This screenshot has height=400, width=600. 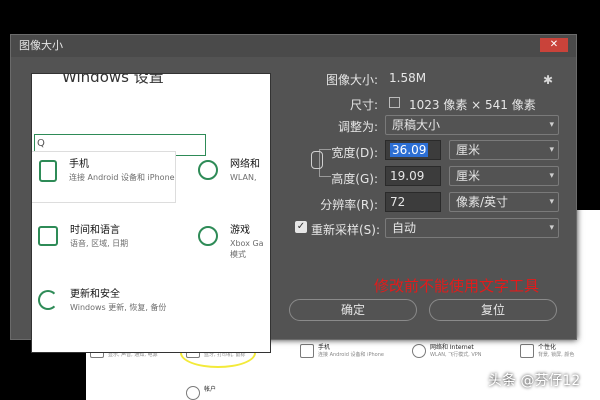 I want to click on tile-sub: 连接 Android 设备和 iPhone, so click(x=122, y=177).